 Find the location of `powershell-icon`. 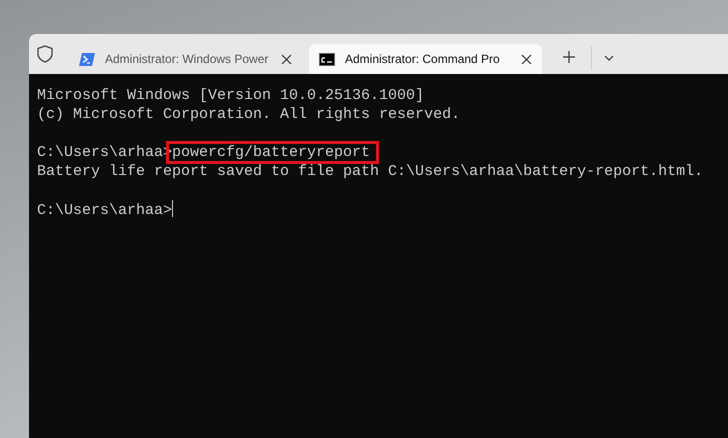

powershell-icon is located at coordinates (87, 59).